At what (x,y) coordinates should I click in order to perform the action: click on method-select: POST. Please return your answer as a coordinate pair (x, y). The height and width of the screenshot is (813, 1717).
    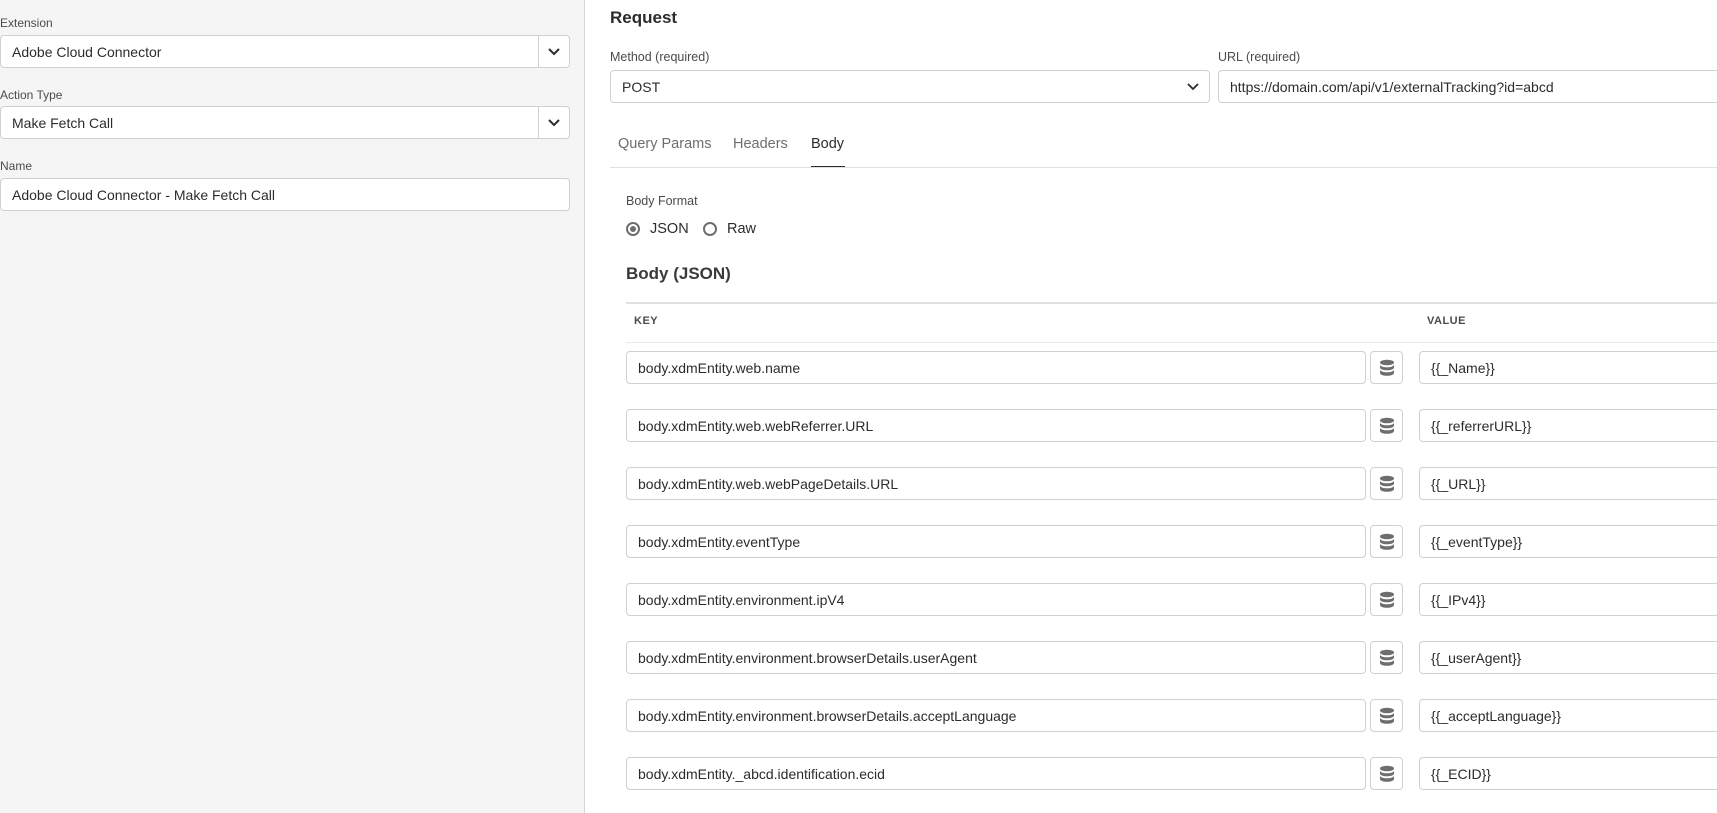
    Looking at the image, I should click on (910, 86).